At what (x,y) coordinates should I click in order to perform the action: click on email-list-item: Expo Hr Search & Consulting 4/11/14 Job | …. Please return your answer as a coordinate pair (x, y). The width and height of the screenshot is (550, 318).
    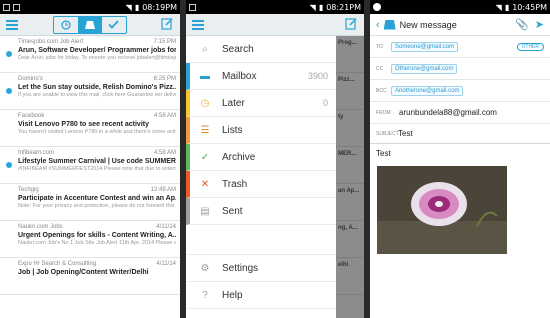
    Looking at the image, I should click on (90, 276).